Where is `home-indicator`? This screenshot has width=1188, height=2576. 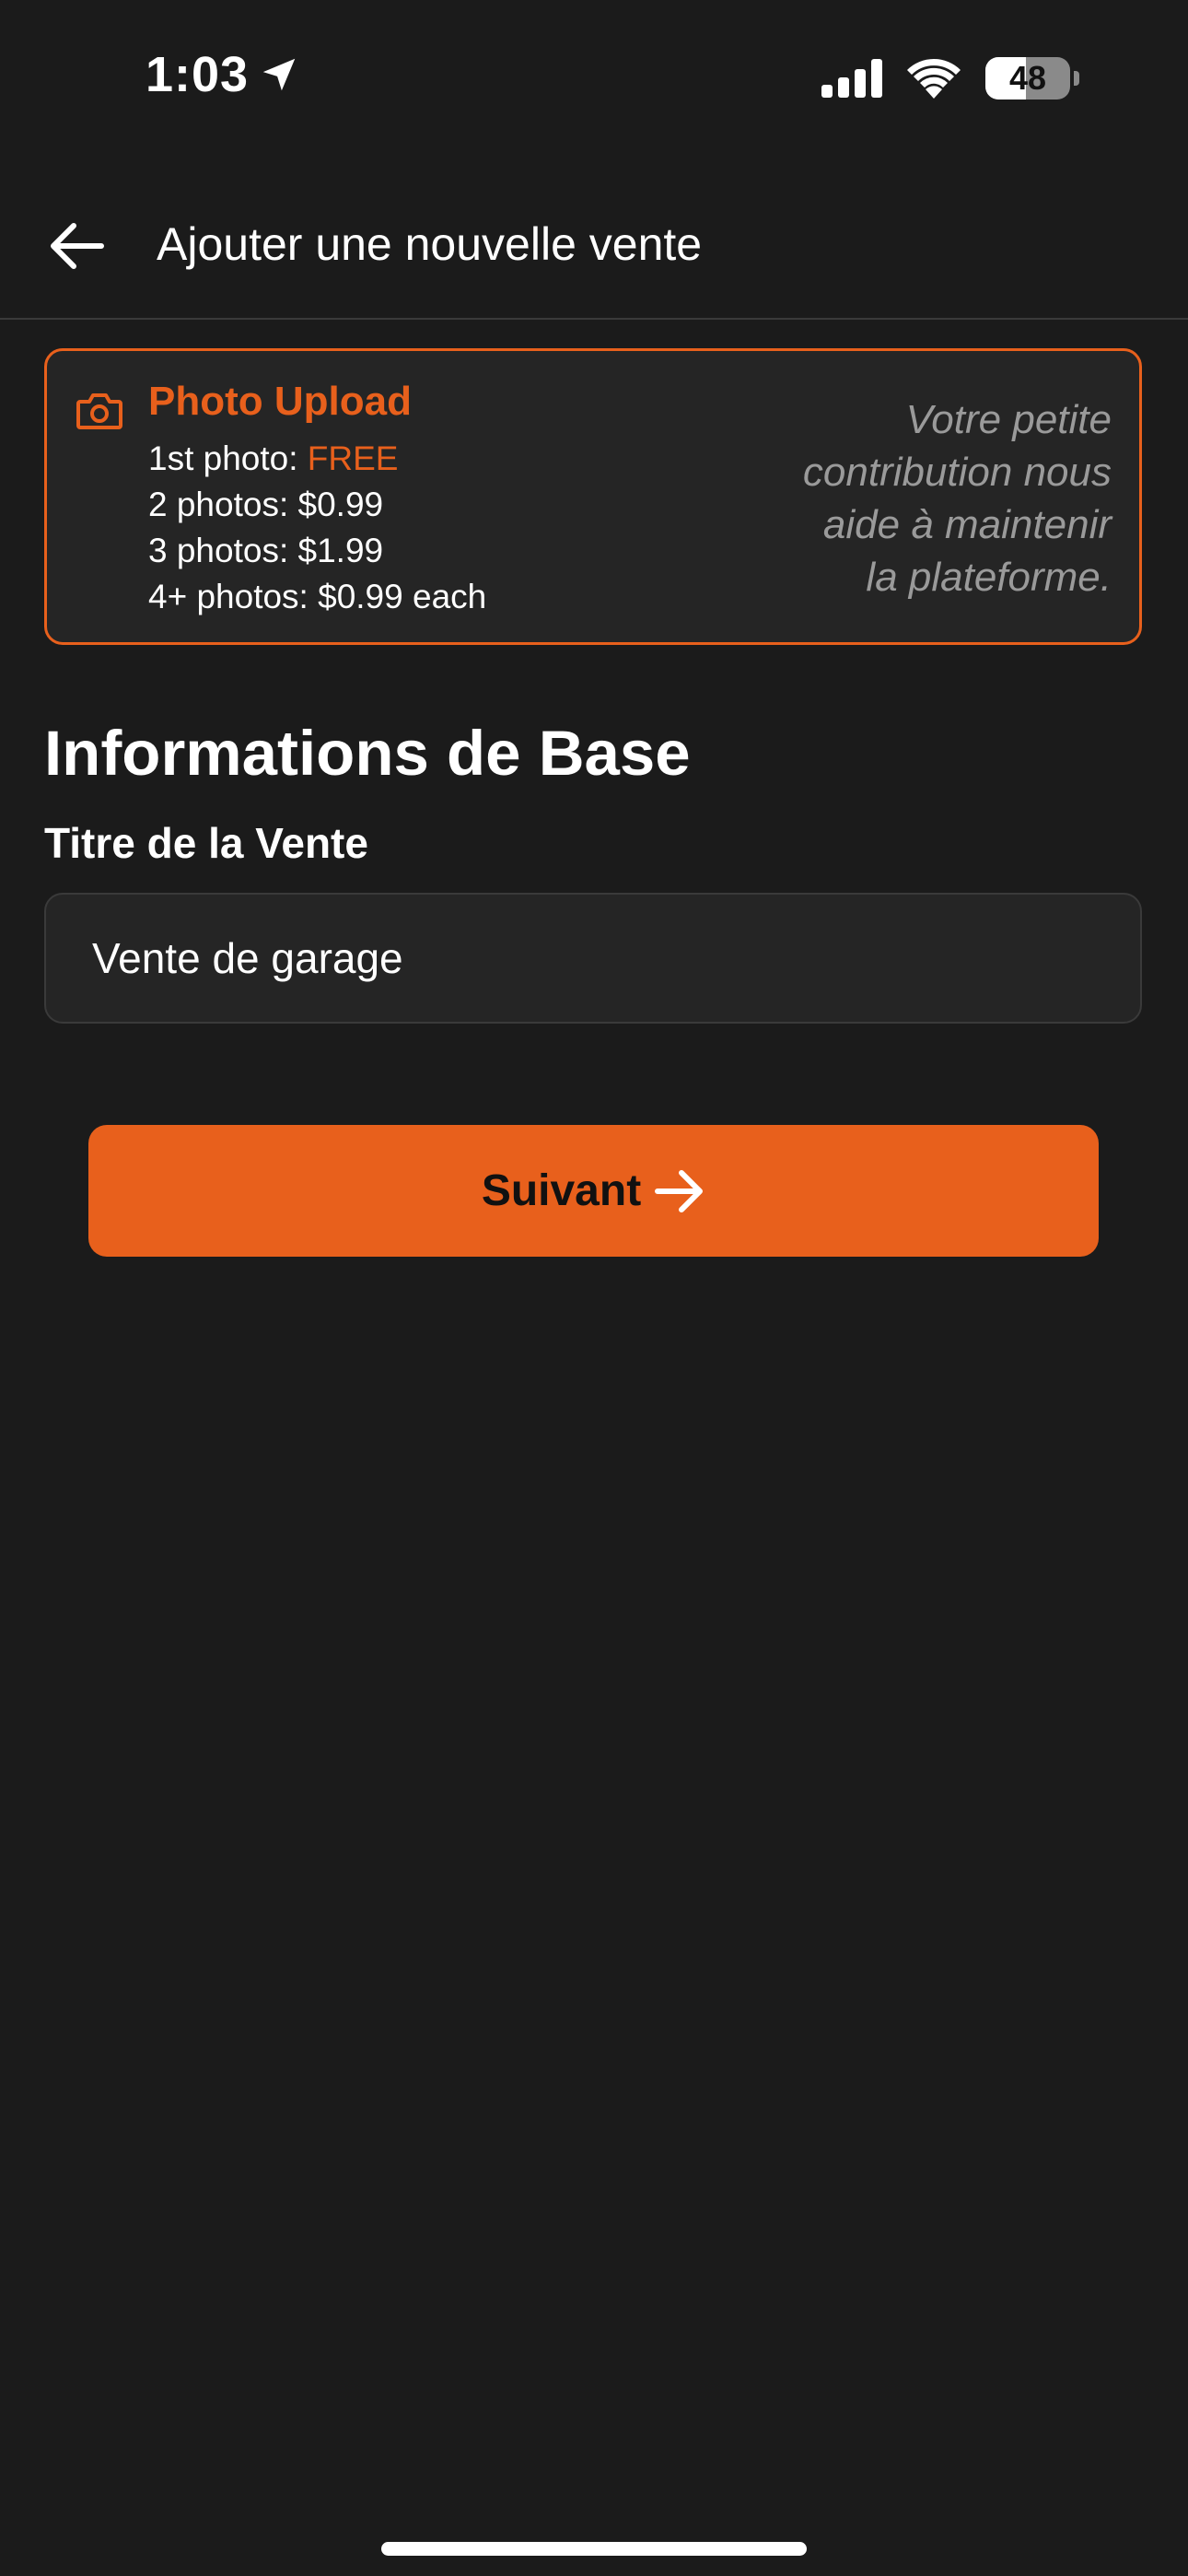 home-indicator is located at coordinates (594, 2549).